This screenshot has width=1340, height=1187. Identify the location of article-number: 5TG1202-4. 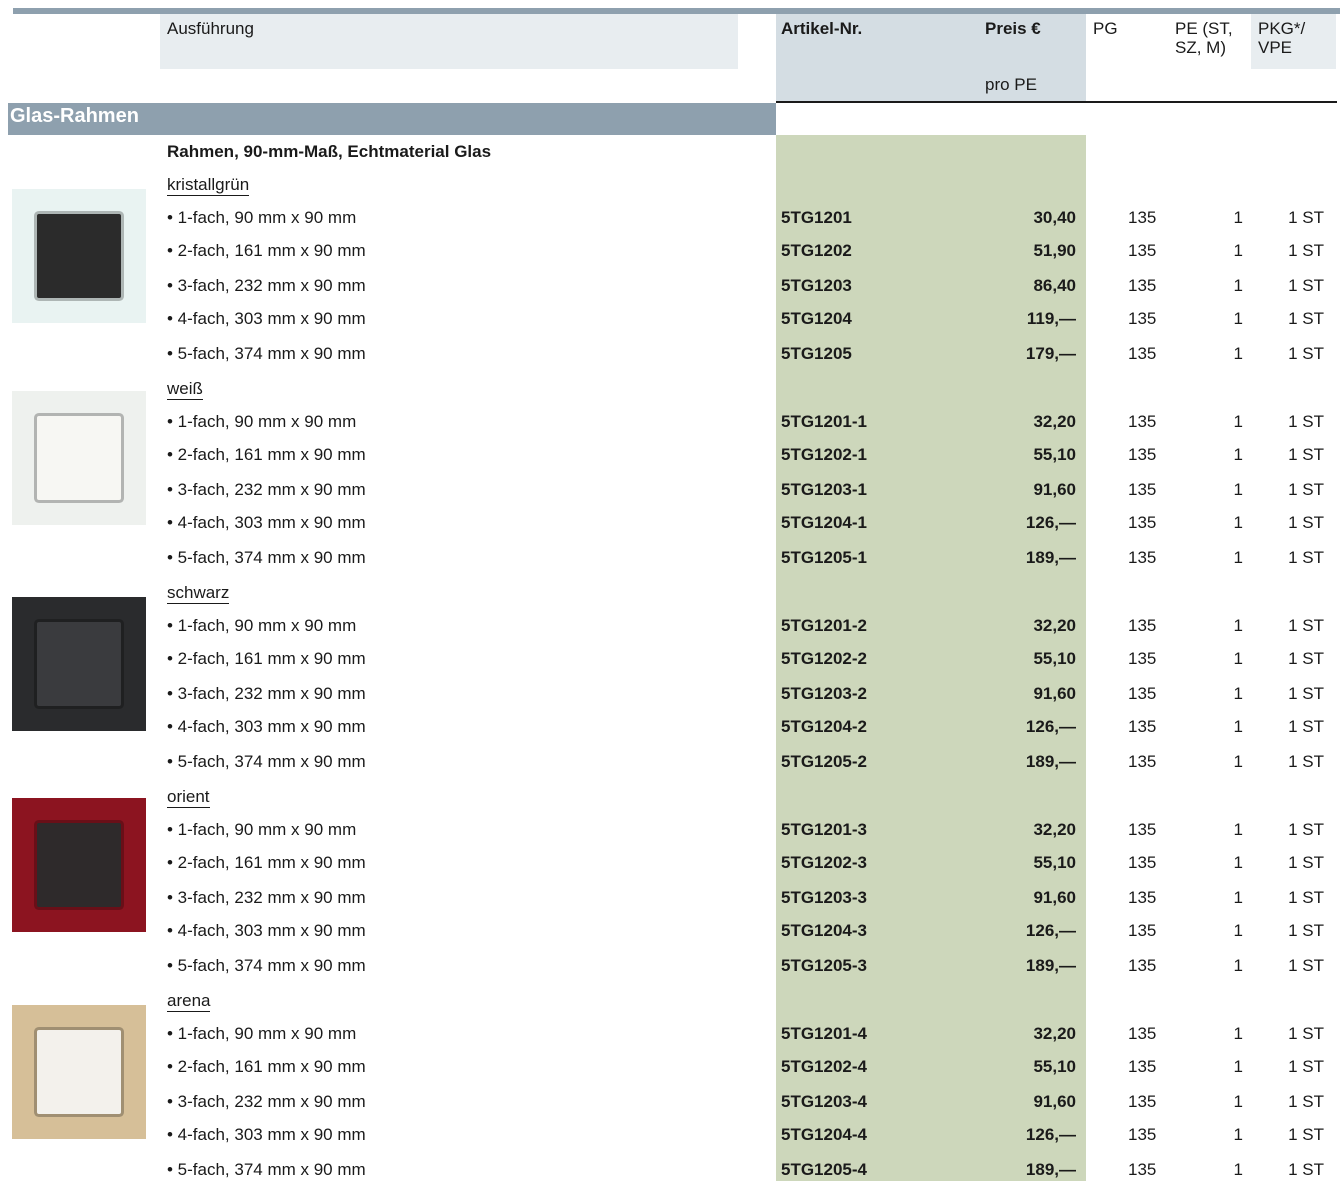
(824, 1066).